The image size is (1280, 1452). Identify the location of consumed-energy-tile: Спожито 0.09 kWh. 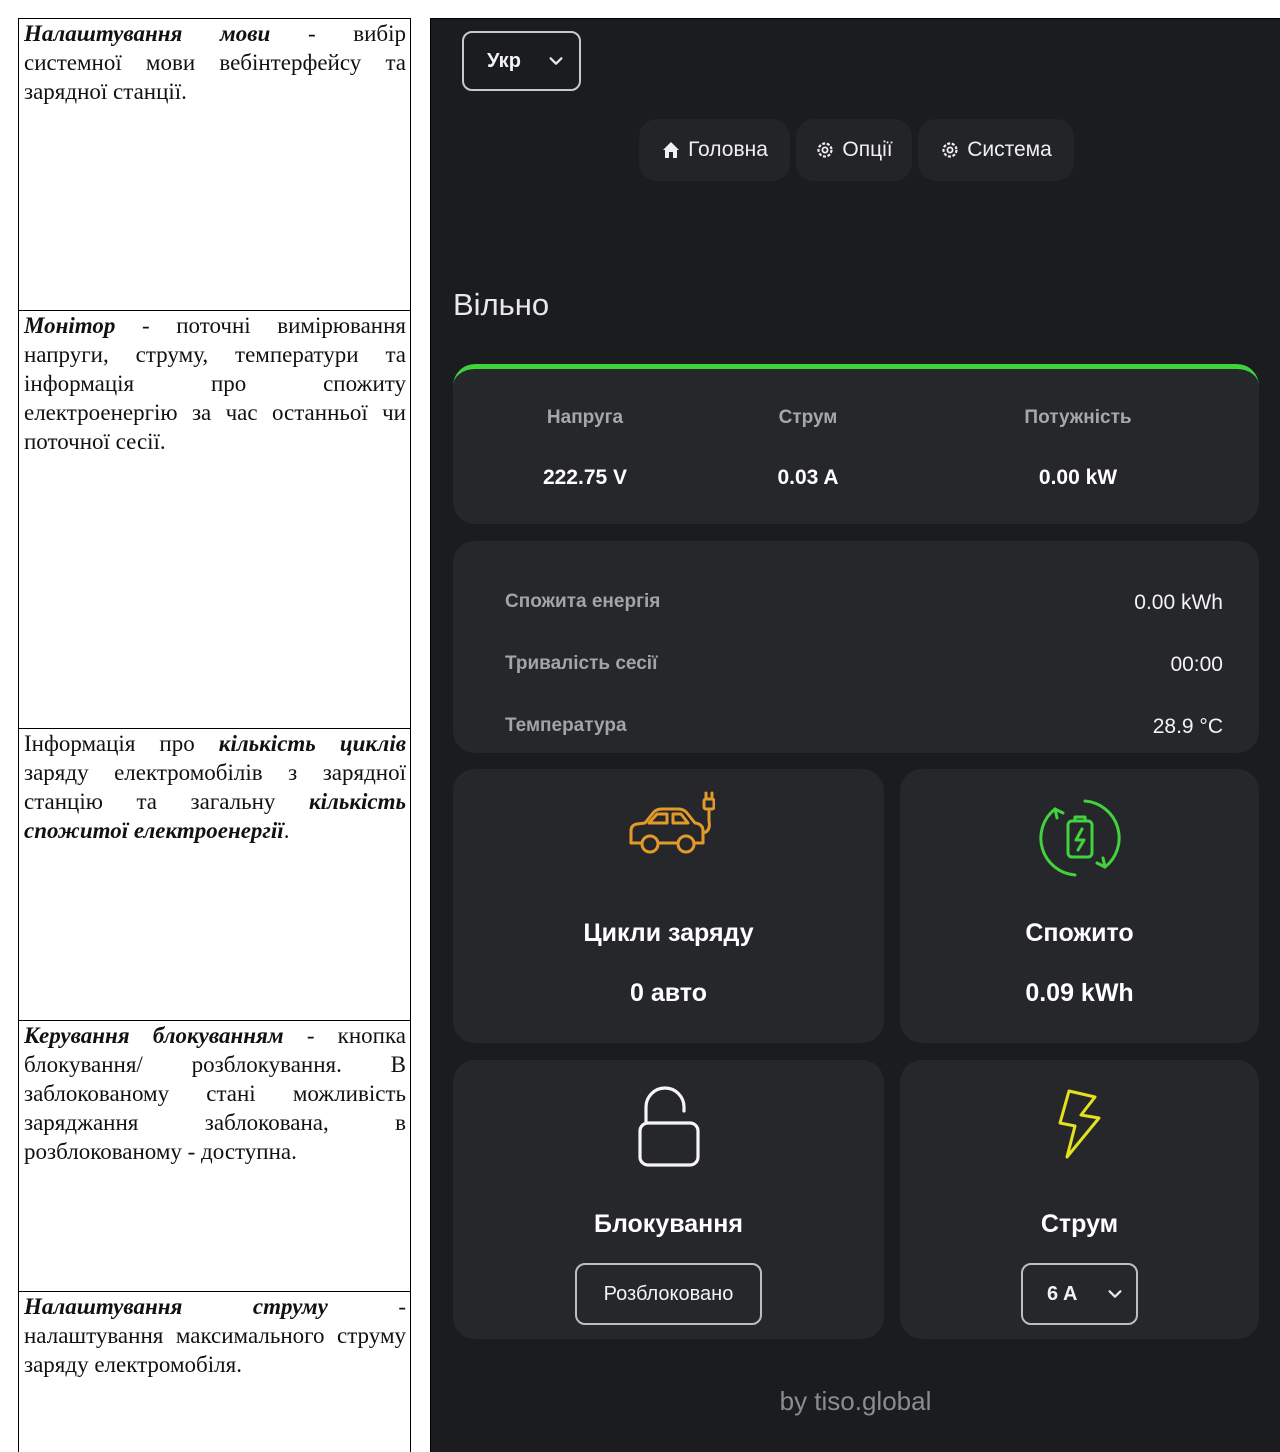
(1079, 906).